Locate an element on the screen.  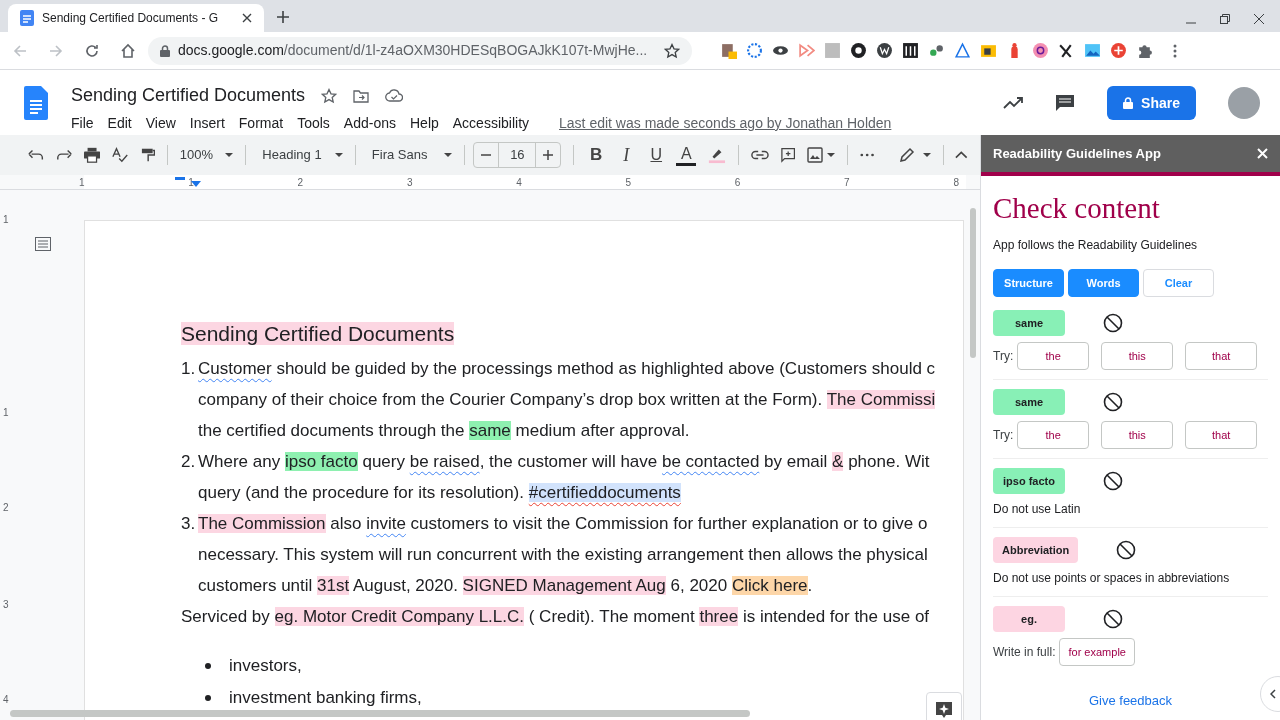
suggestion-label: Try: is located at coordinates (1003, 436).